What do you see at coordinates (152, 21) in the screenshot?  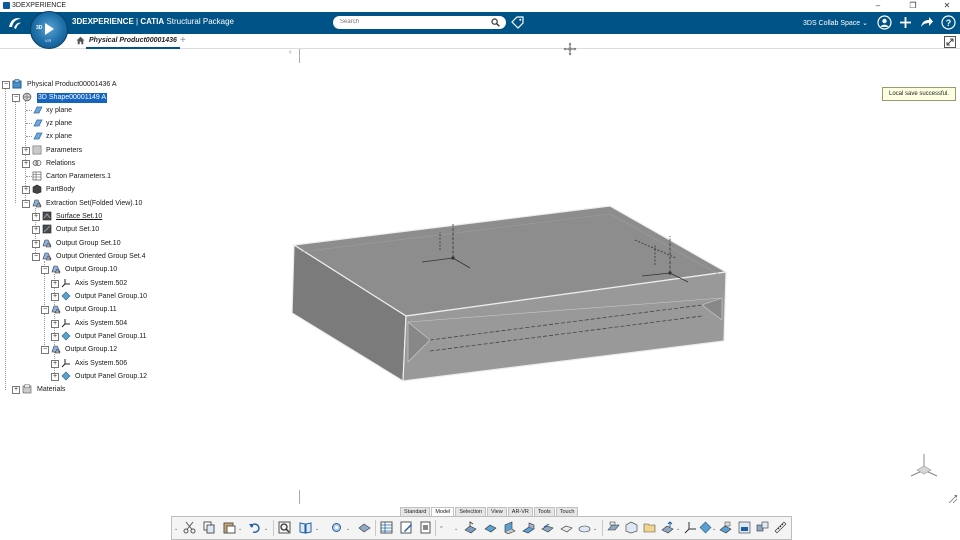 I see `brand-catia: CATIA` at bounding box center [152, 21].